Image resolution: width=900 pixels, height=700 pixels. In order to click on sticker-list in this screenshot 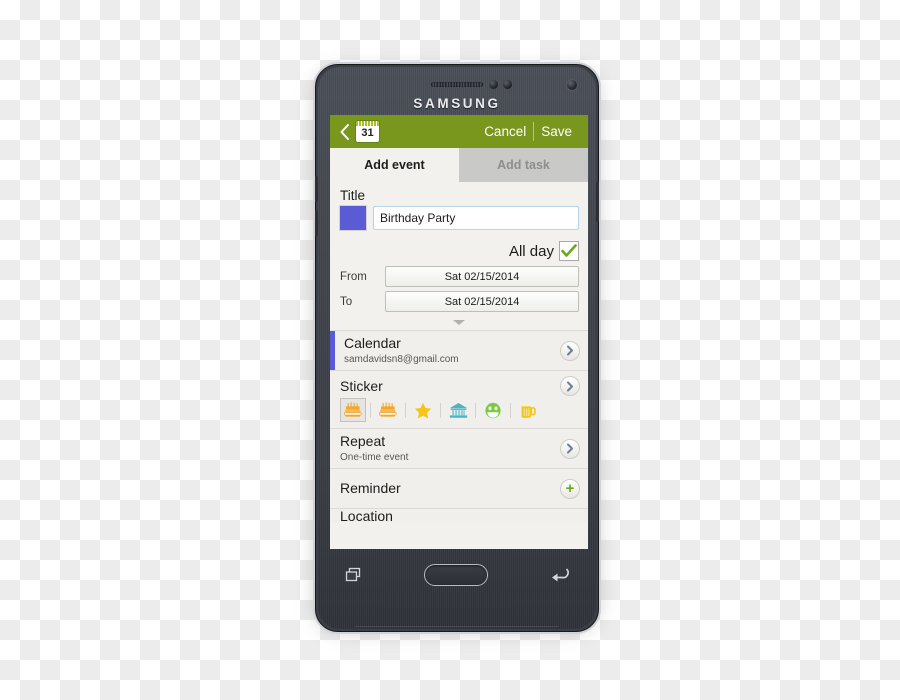, I will do `click(460, 410)`.